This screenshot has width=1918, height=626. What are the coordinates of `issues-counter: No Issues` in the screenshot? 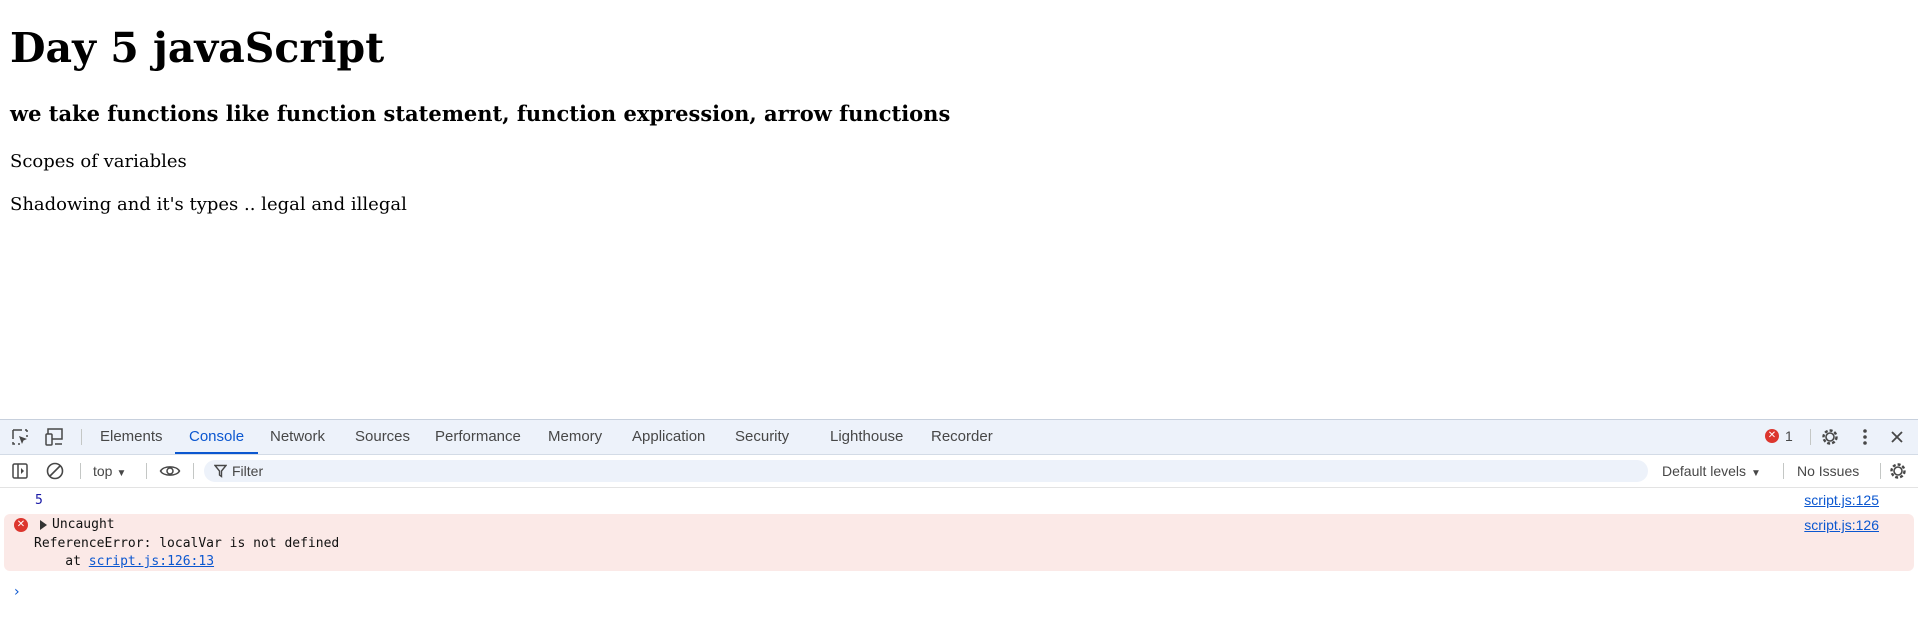 It's located at (1828, 471).